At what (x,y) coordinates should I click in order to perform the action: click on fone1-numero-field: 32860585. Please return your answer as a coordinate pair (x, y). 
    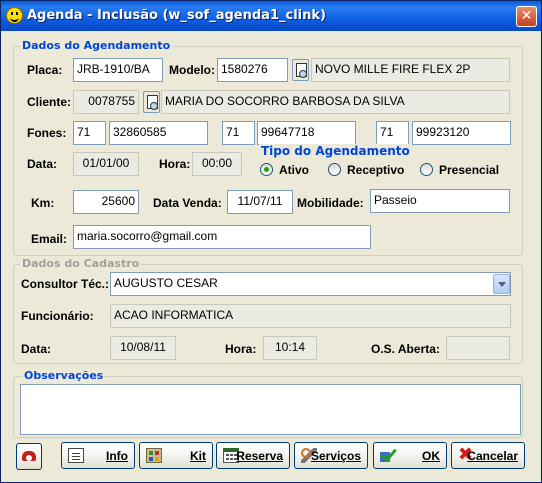
    Looking at the image, I should click on (158, 133).